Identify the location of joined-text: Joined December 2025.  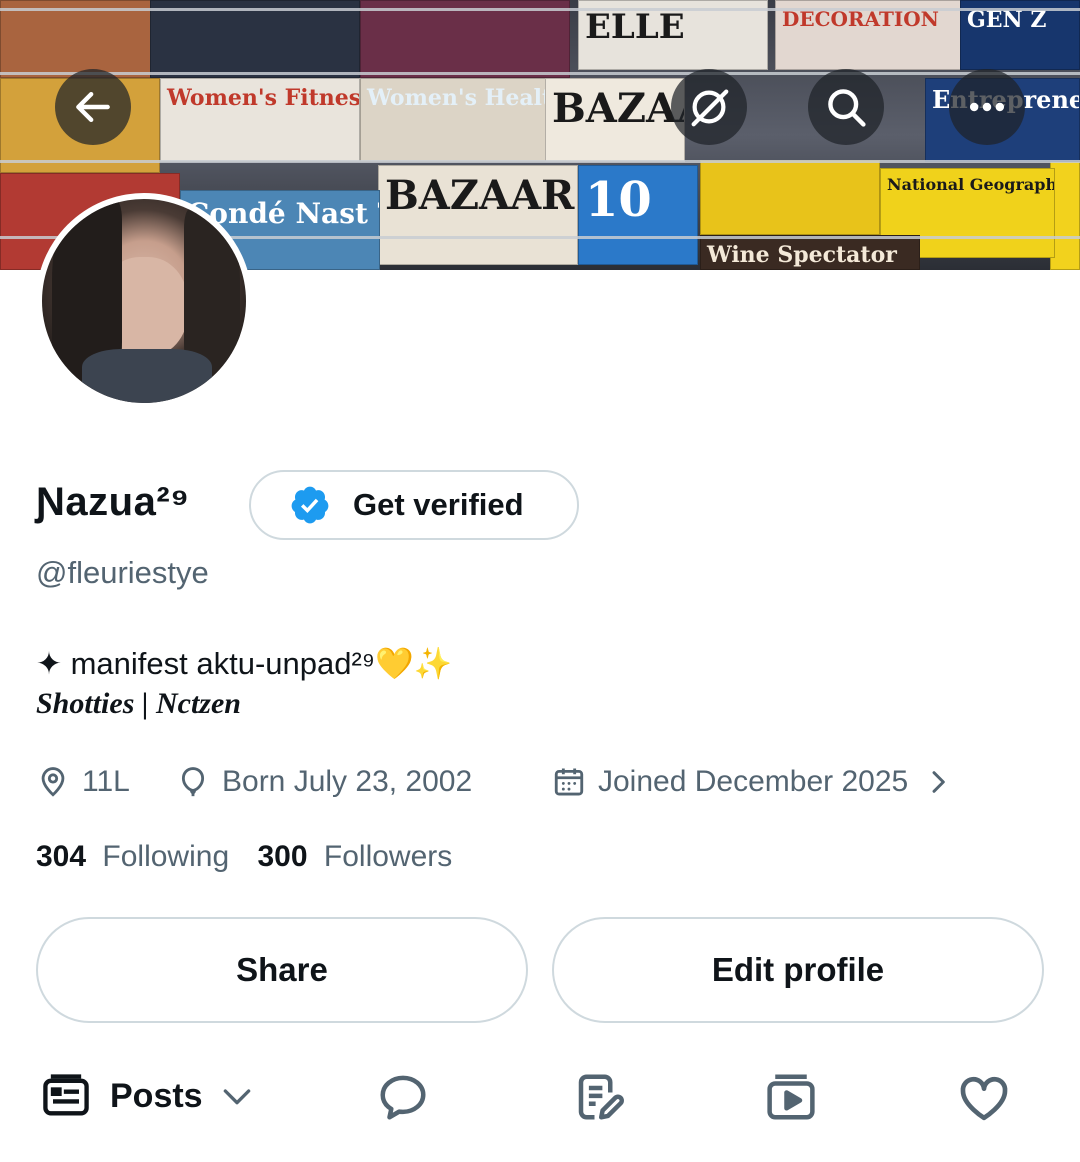
(753, 781).